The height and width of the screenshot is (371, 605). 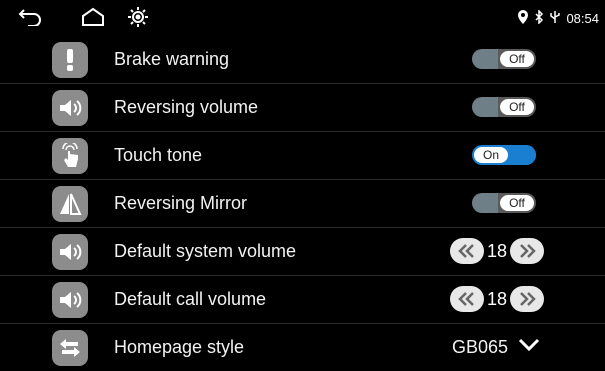 I want to click on homepage-style-dropdown: GB065, so click(x=496, y=347).